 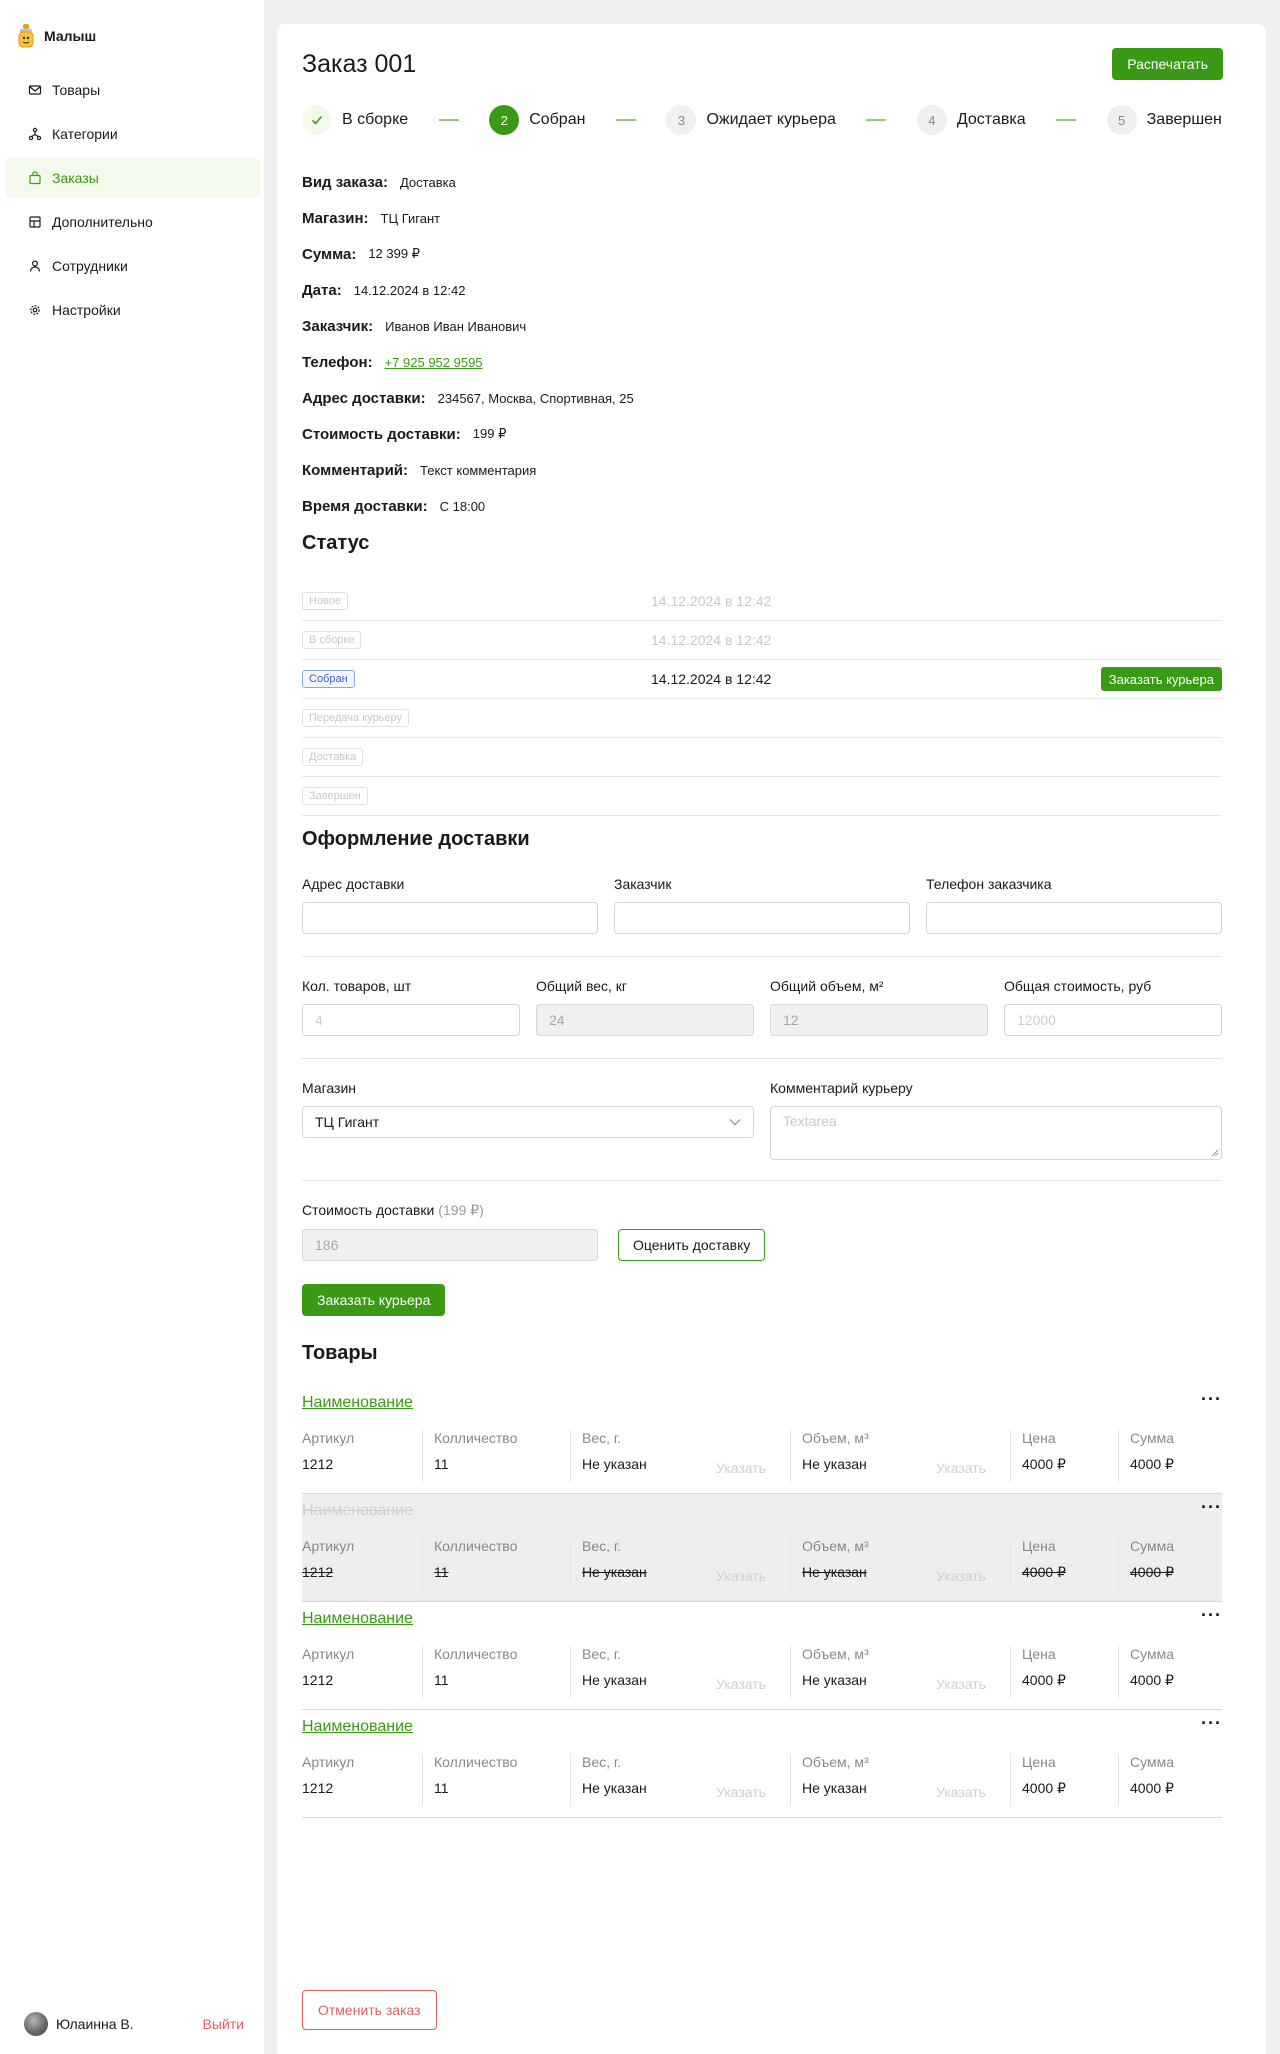 What do you see at coordinates (762, 796) in the screenshot?
I see `status-row: Завершен` at bounding box center [762, 796].